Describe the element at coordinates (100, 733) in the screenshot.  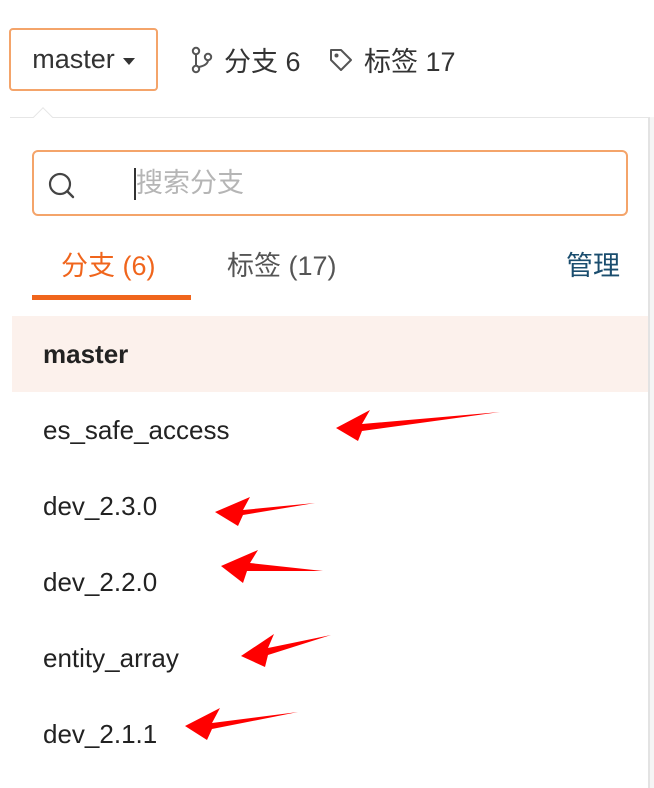
I see `branch-name: dev_2.1.1` at that location.